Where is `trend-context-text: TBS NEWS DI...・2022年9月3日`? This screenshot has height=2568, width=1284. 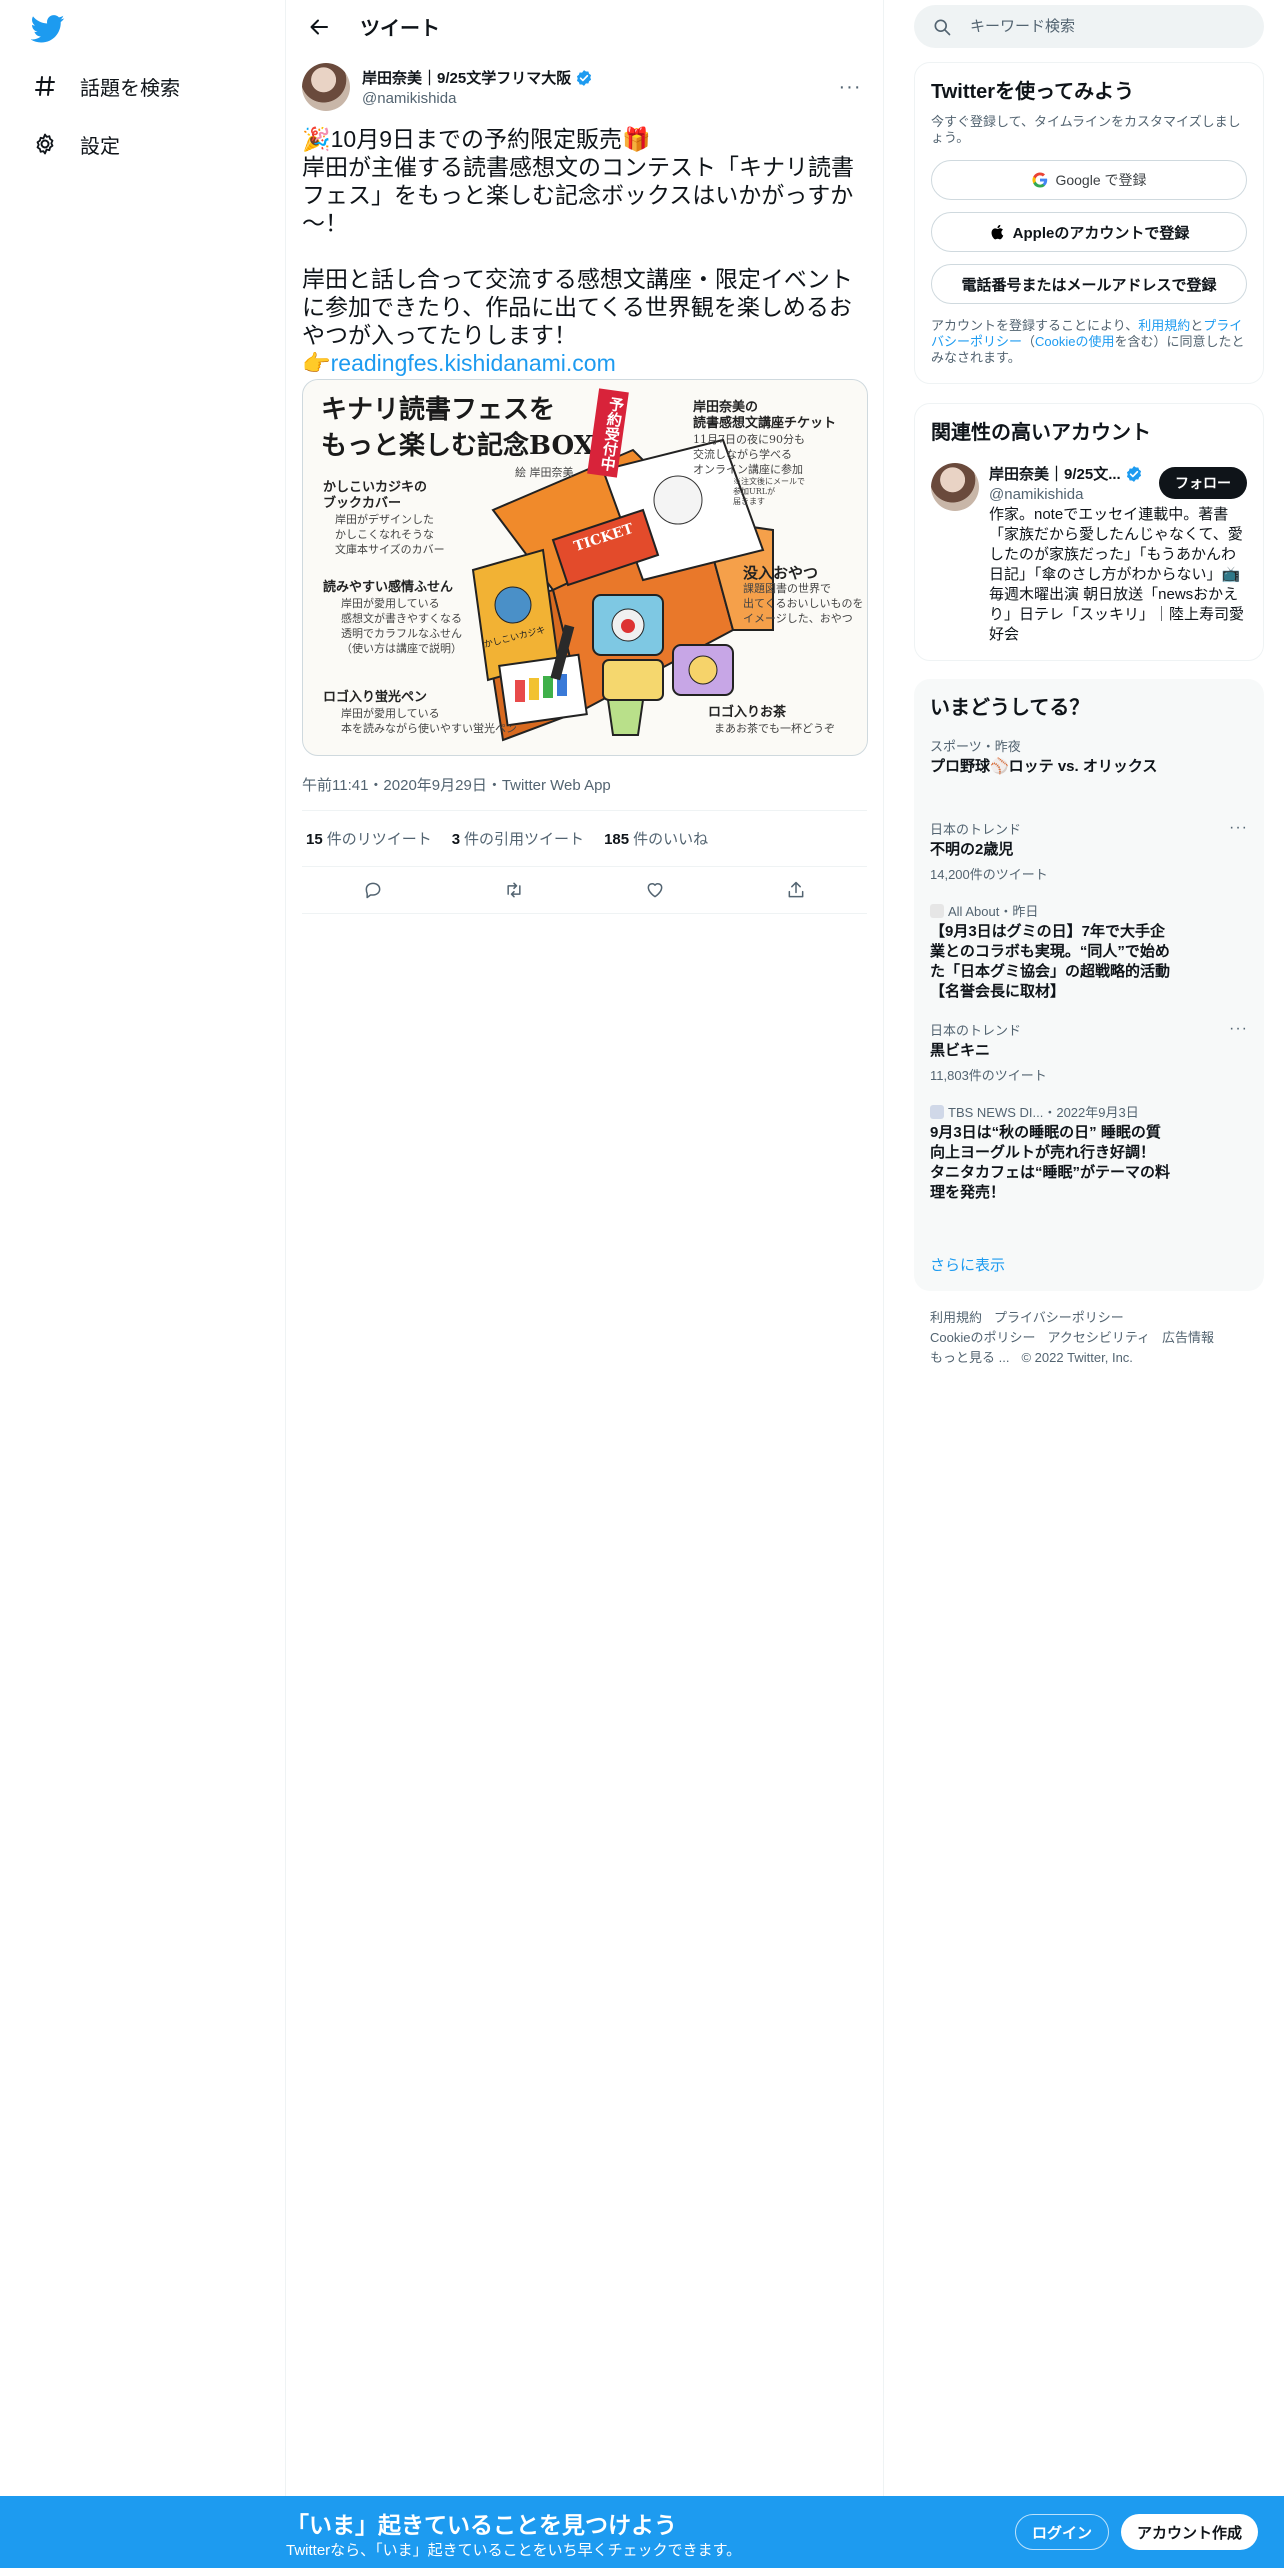 trend-context-text: TBS NEWS DI...・2022年9月3日 is located at coordinates (1043, 1112).